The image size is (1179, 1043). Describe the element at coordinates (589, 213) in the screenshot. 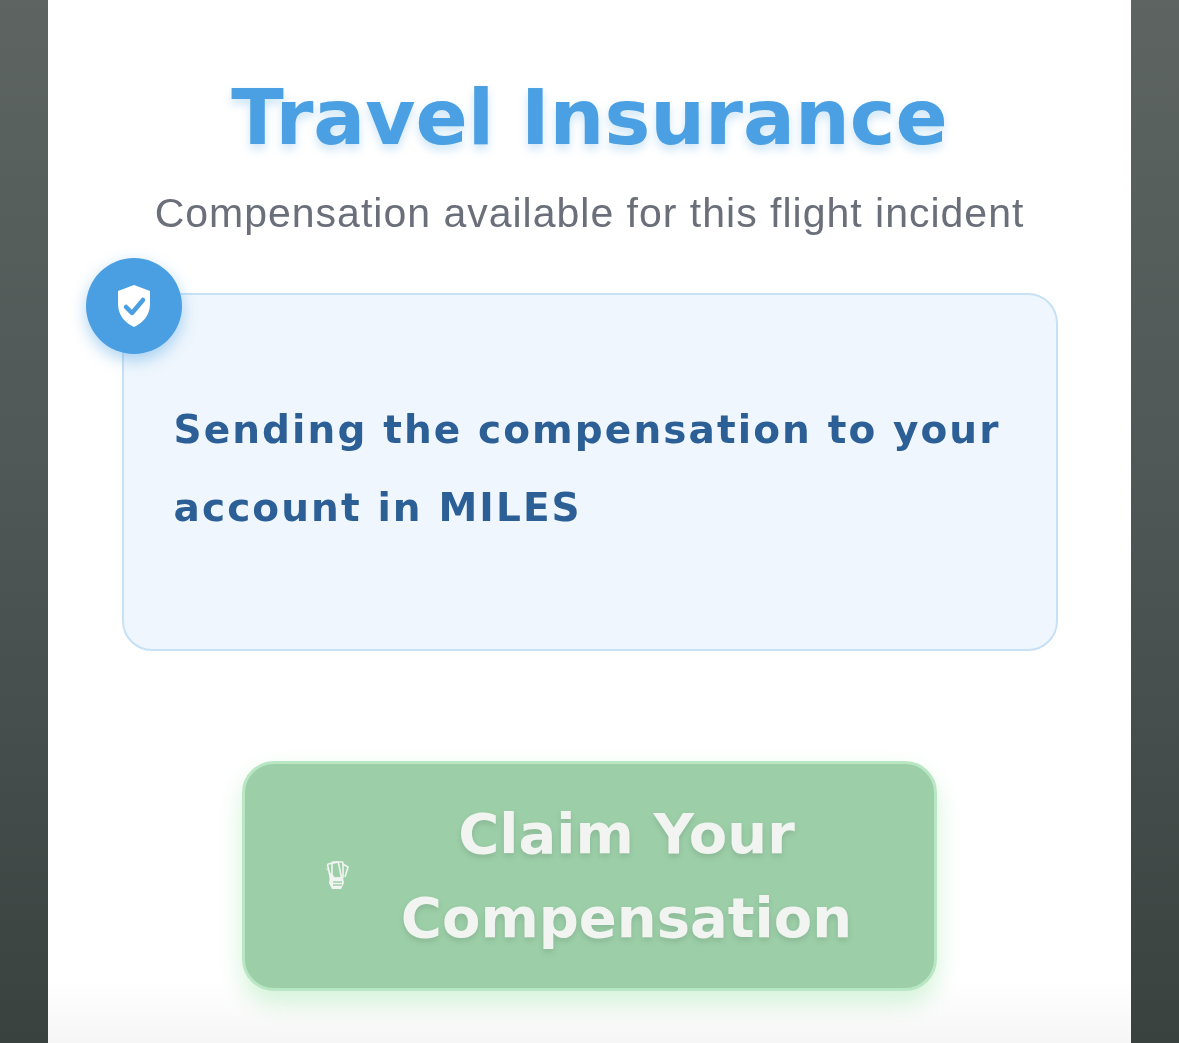

I see `modal-subtitle: Compensation available for this flight incident` at that location.